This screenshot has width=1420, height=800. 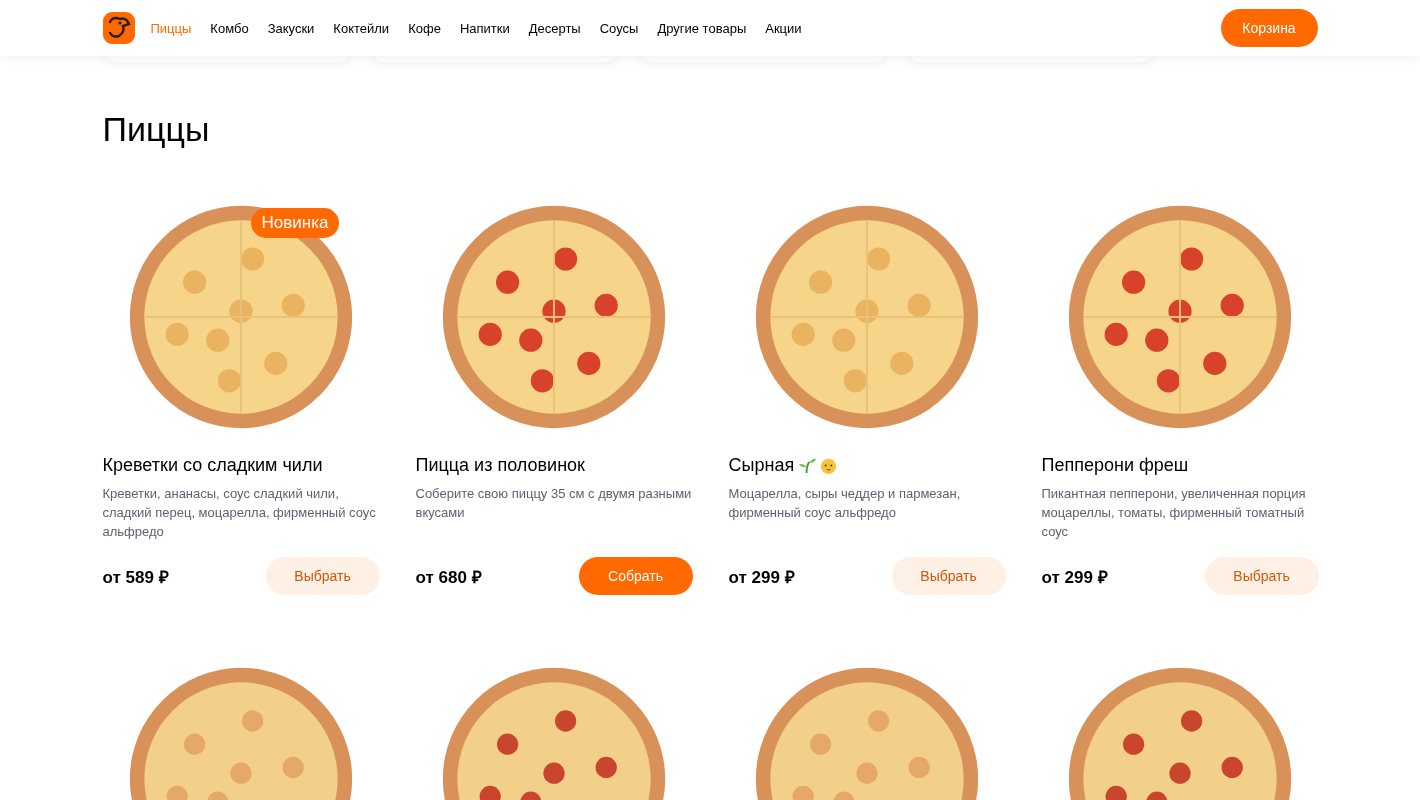 I want to click on nav-link: Кофе, so click(x=424, y=28).